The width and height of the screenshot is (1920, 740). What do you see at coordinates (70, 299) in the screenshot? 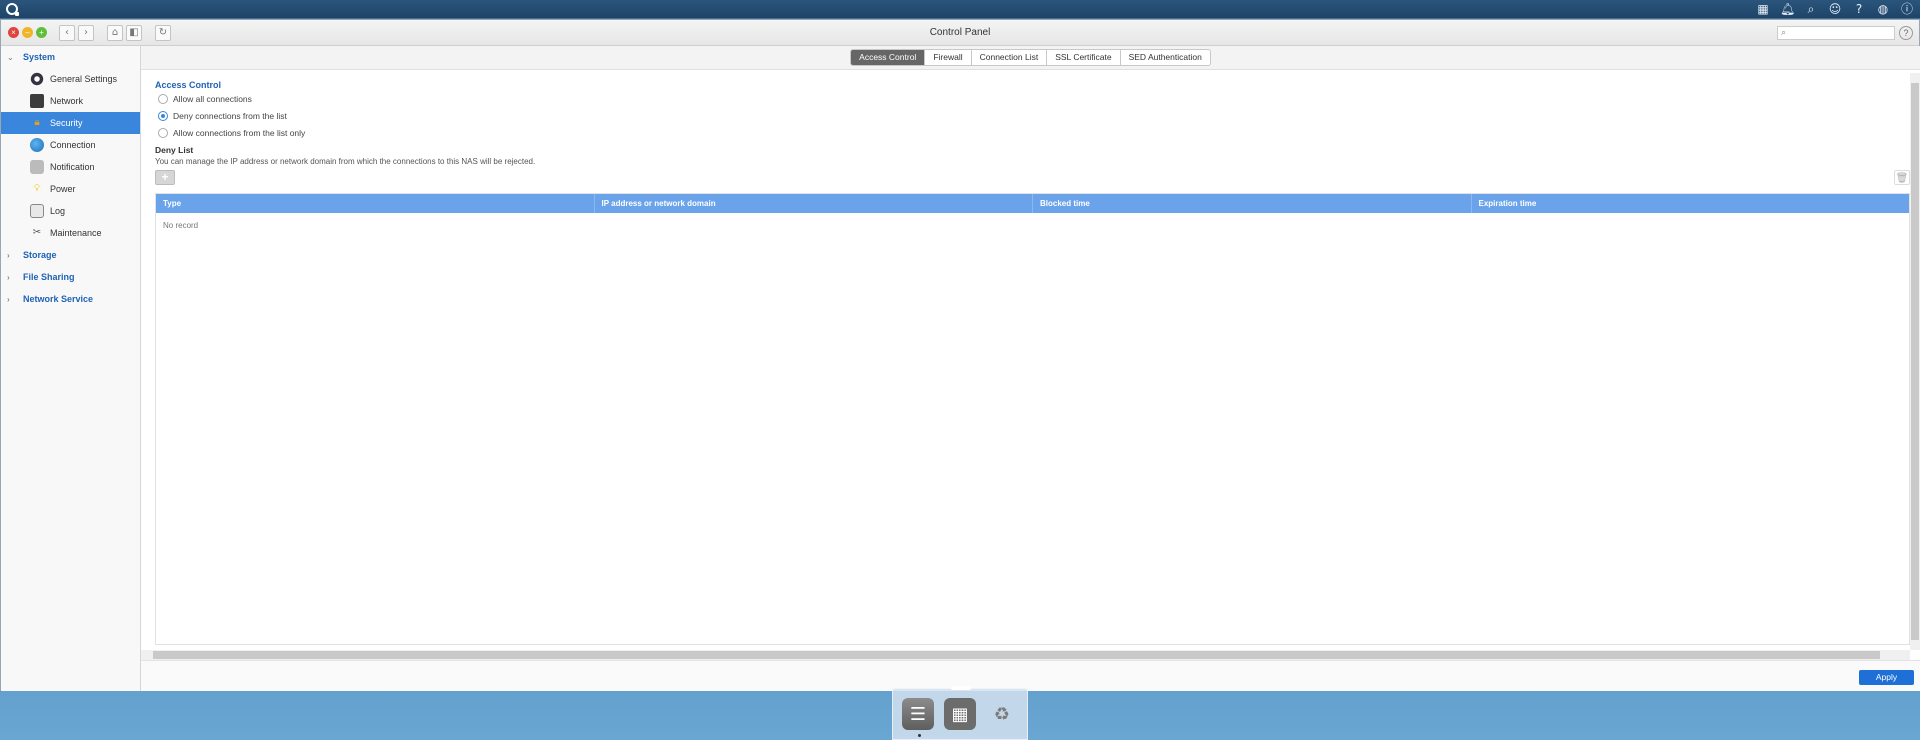
I see `sidebar-group-network-service: › Network Service` at bounding box center [70, 299].